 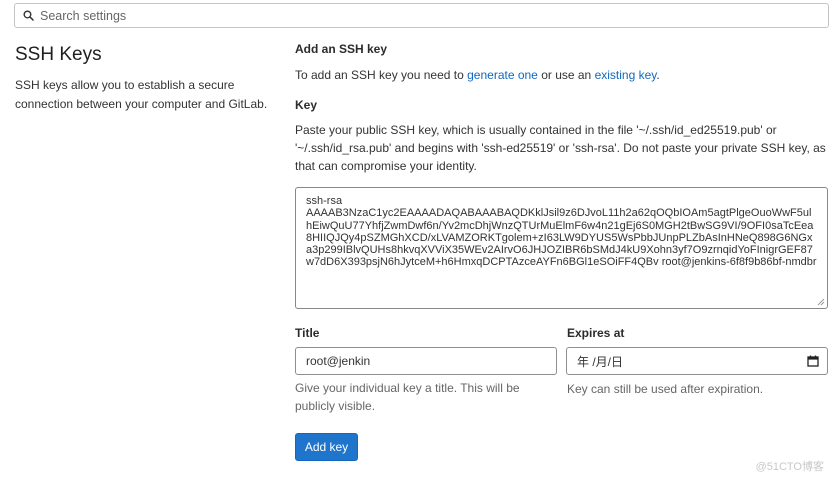 I want to click on form-heading: Add an SSH key, so click(x=341, y=49).